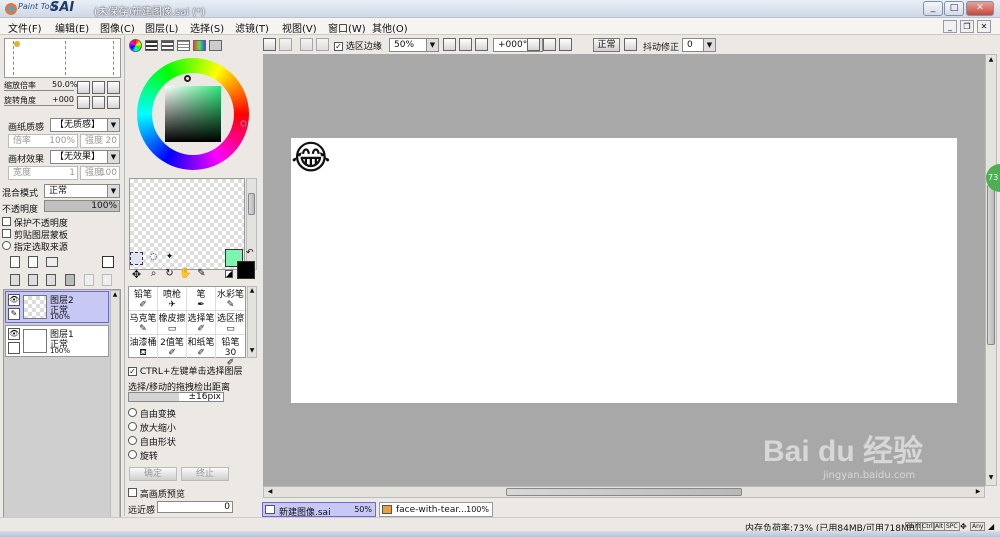 Image resolution: width=1000 pixels, height=537 pixels. What do you see at coordinates (82, 206) in the screenshot?
I see `opacity-slider: 100%` at bounding box center [82, 206].